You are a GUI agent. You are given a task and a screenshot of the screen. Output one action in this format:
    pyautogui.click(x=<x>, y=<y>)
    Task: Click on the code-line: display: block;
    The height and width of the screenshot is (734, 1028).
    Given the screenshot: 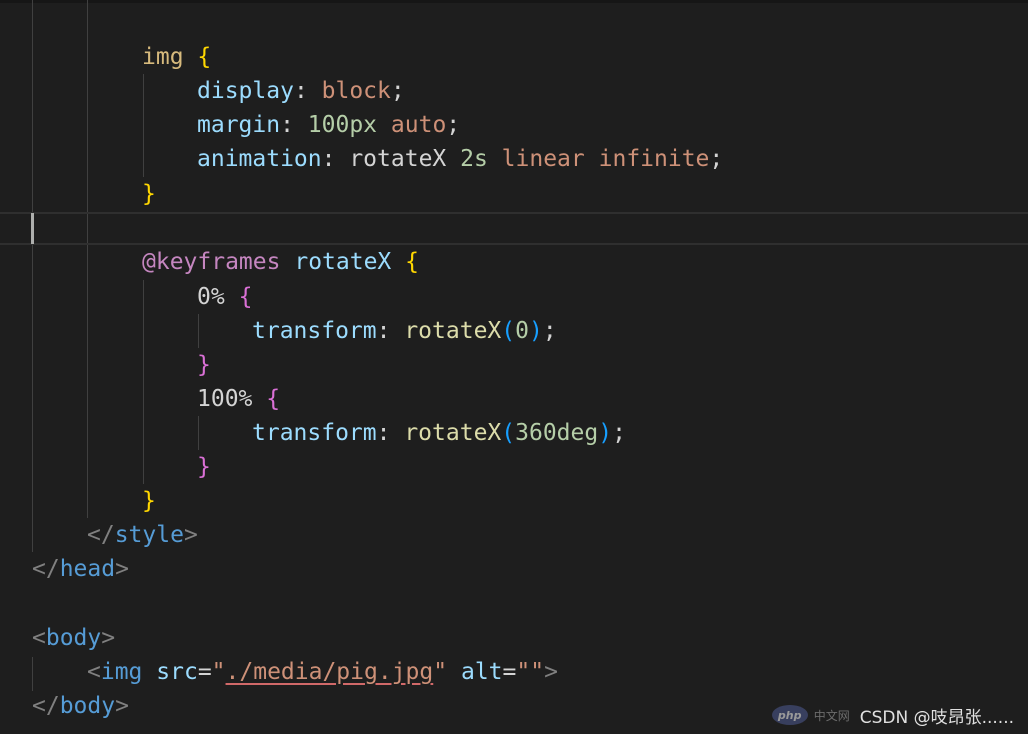 What is the action you would take?
    pyautogui.click(x=301, y=91)
    